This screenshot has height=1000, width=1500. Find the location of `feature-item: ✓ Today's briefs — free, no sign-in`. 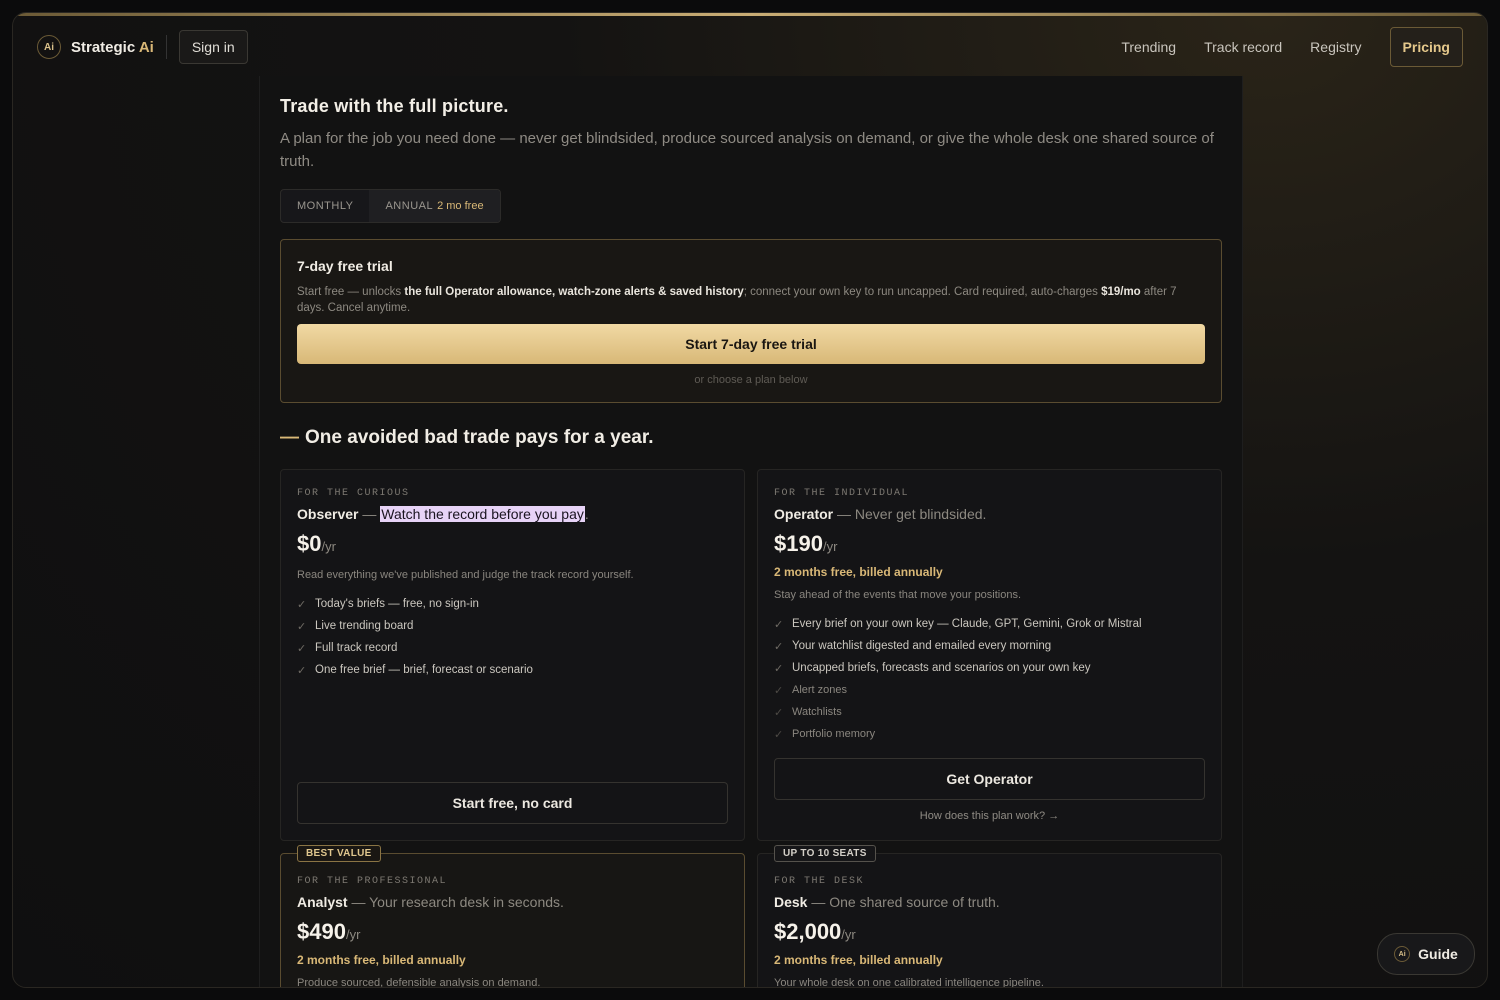

feature-item: ✓ Today's briefs — free, no sign-in is located at coordinates (388, 604).